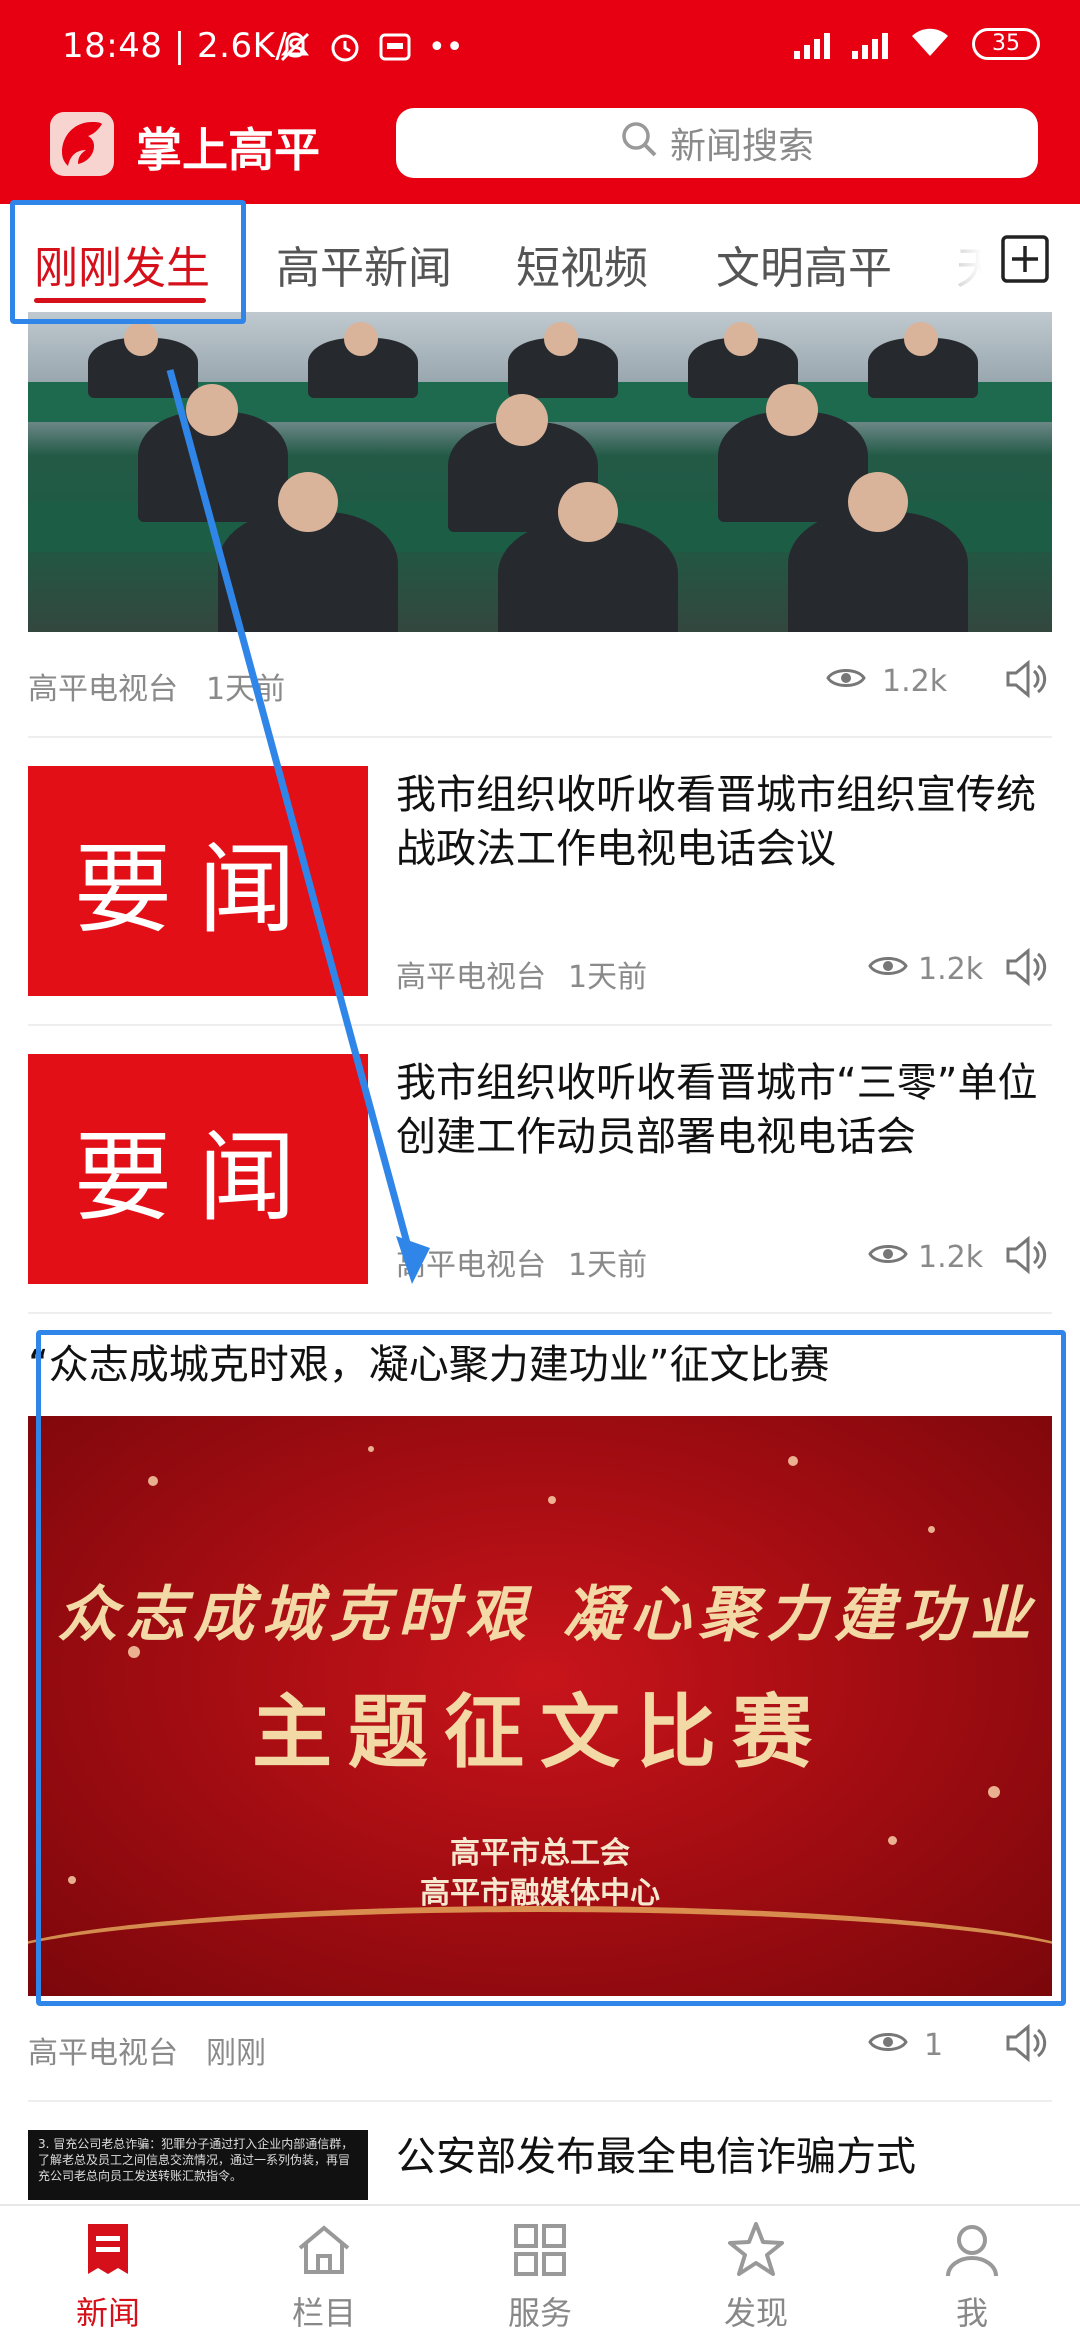 This screenshot has width=1080, height=2340. I want to click on signal-icon, so click(812, 44).